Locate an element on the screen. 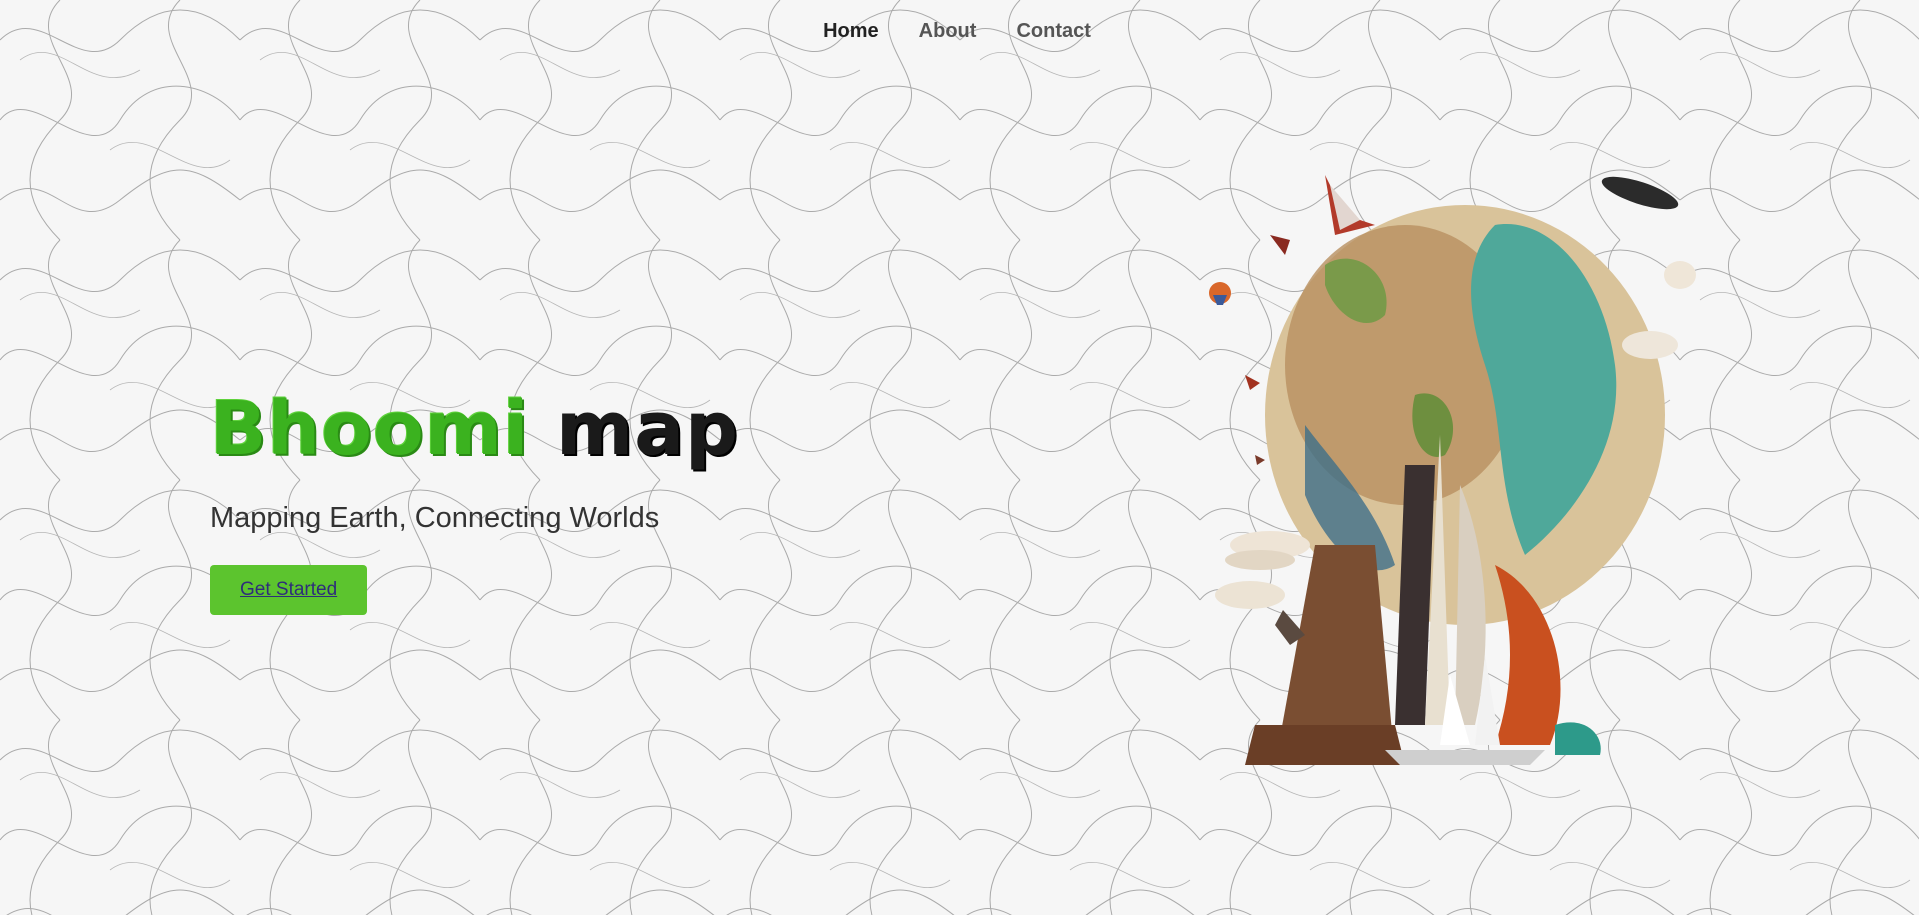 This screenshot has width=1919, height=915. top-nav: Home About Contact is located at coordinates (959, 31).